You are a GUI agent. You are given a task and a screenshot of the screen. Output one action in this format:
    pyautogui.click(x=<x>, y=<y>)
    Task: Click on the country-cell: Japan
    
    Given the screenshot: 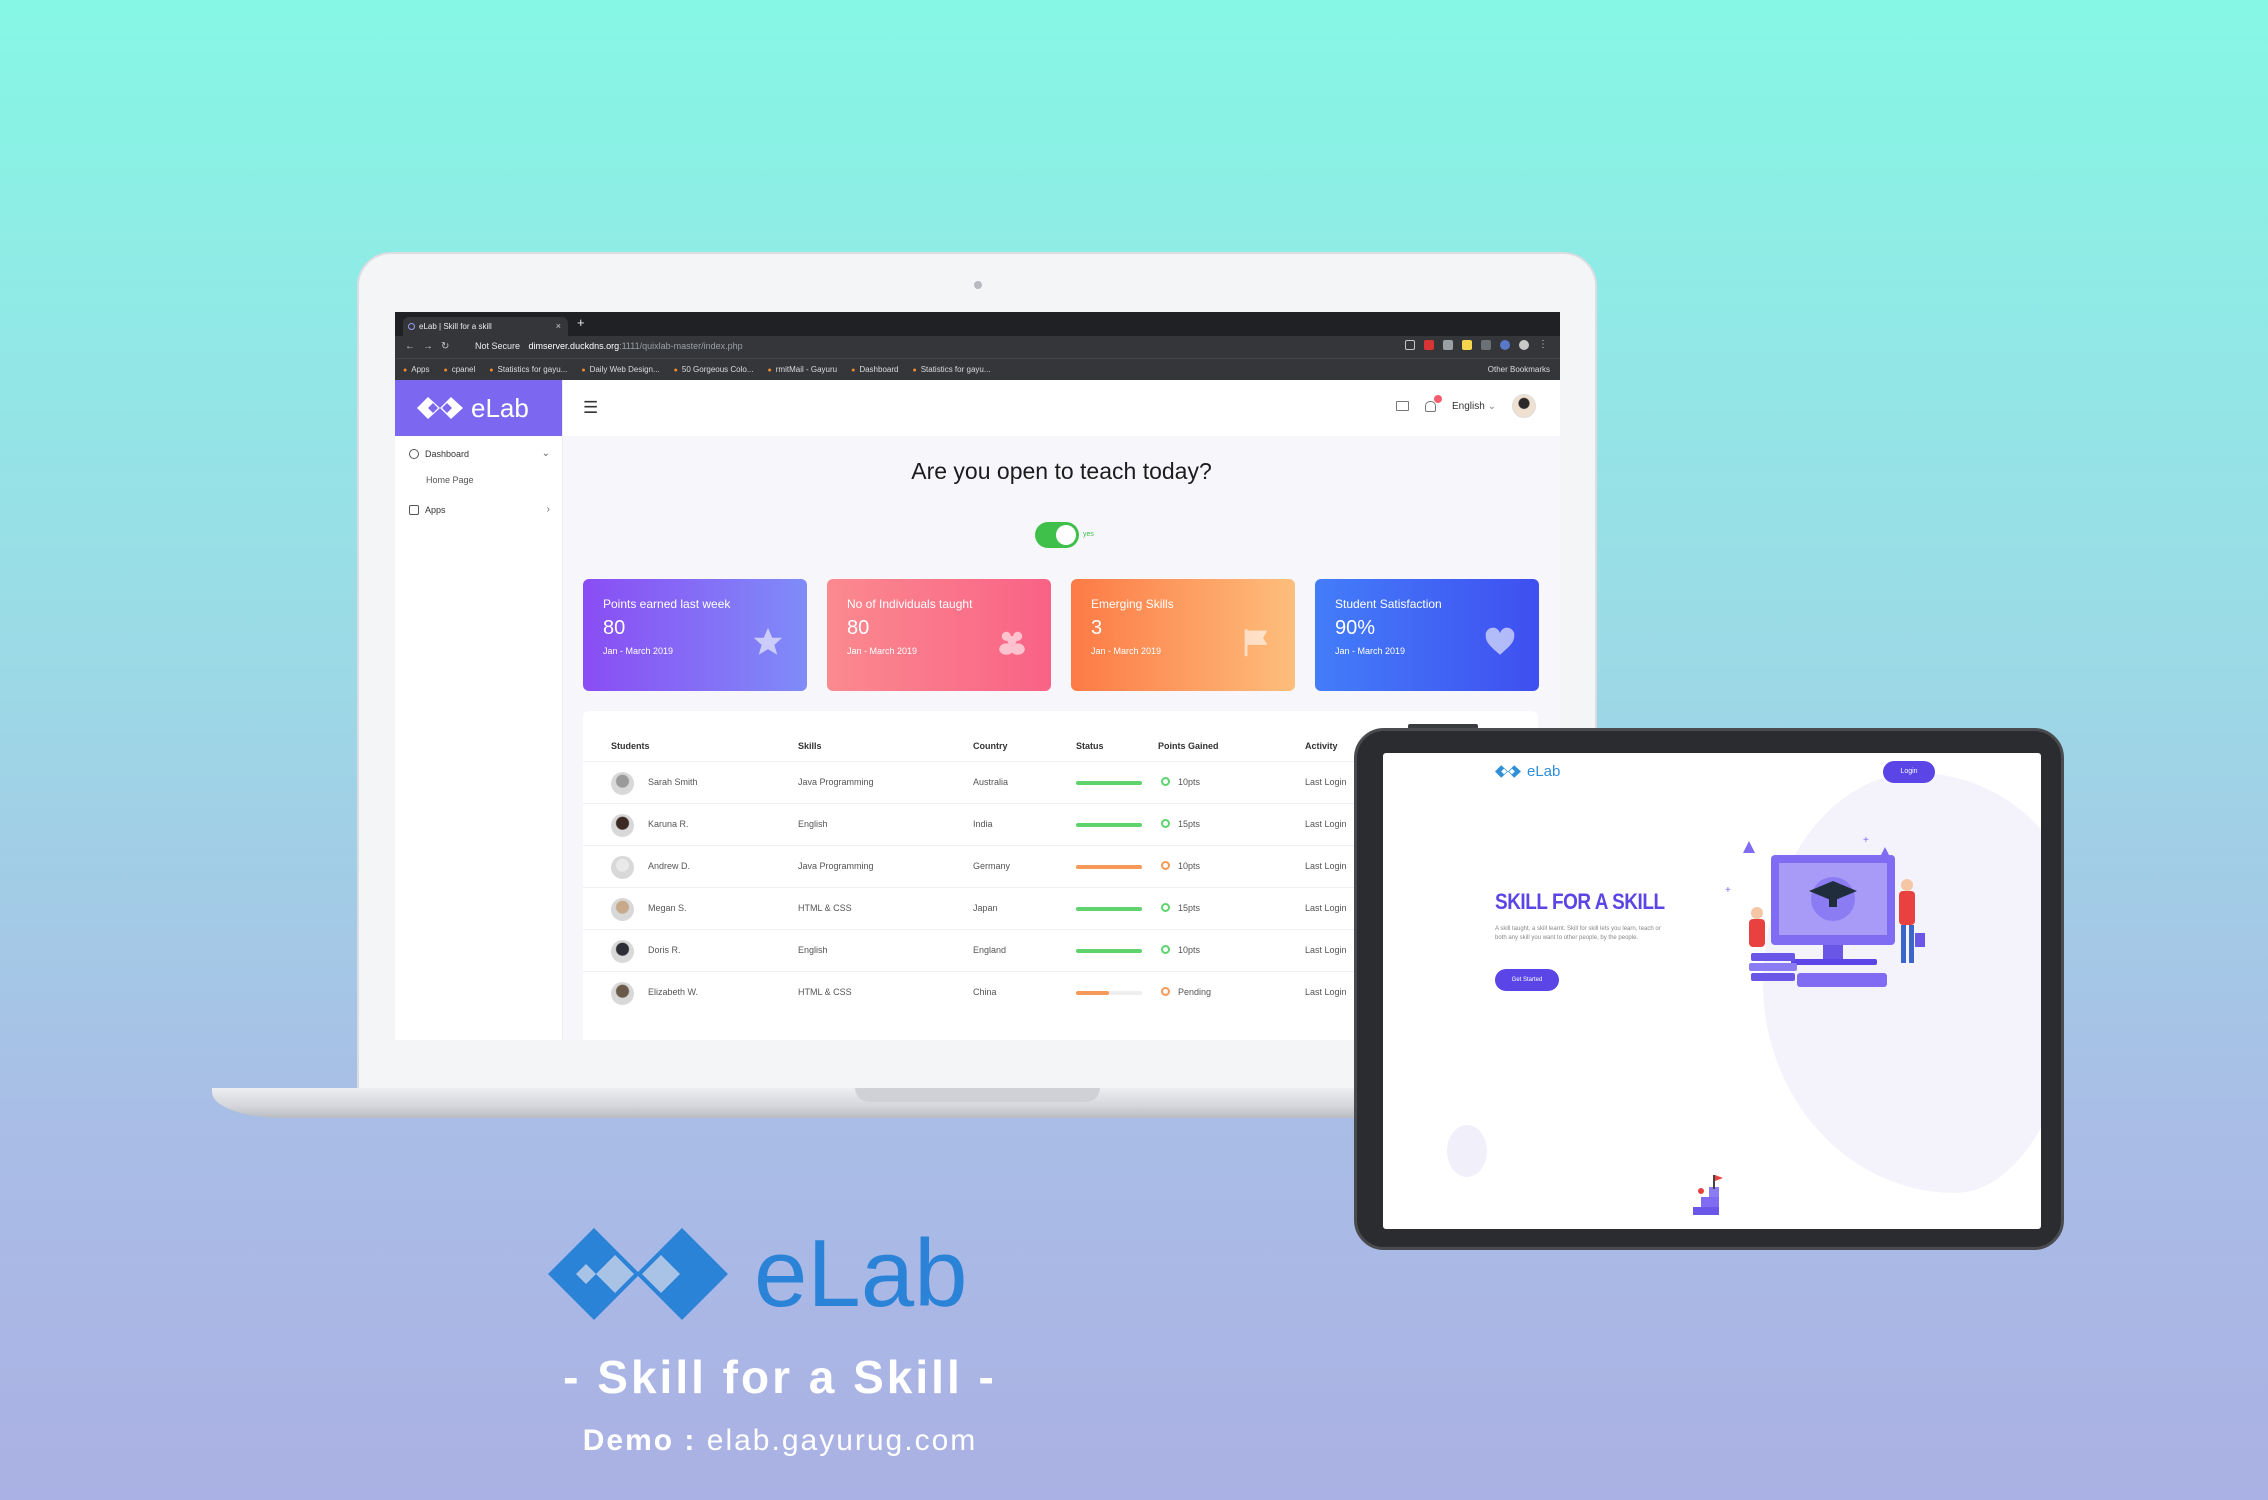 What is the action you would take?
    pyautogui.click(x=985, y=908)
    